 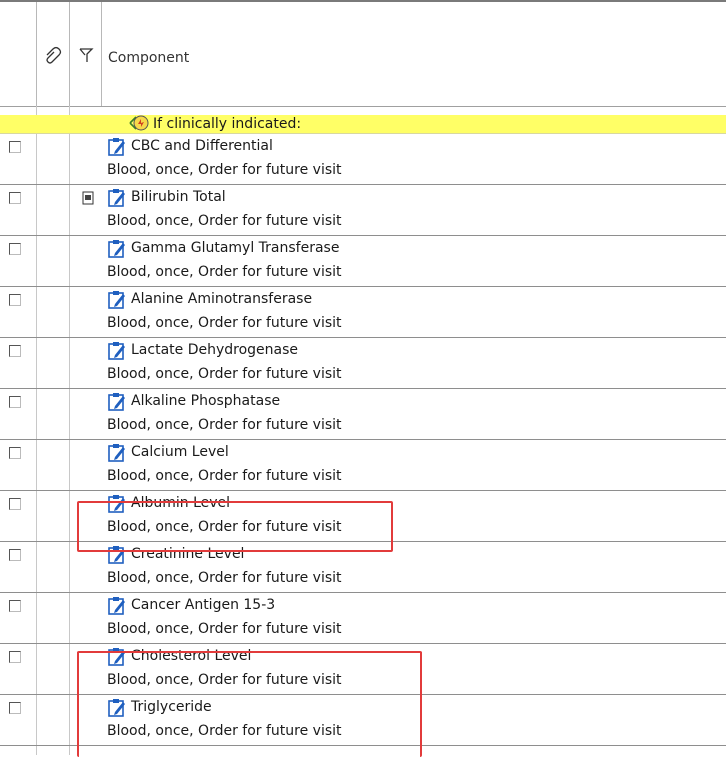 I want to click on paperclip-icon, so click(x=54, y=55).